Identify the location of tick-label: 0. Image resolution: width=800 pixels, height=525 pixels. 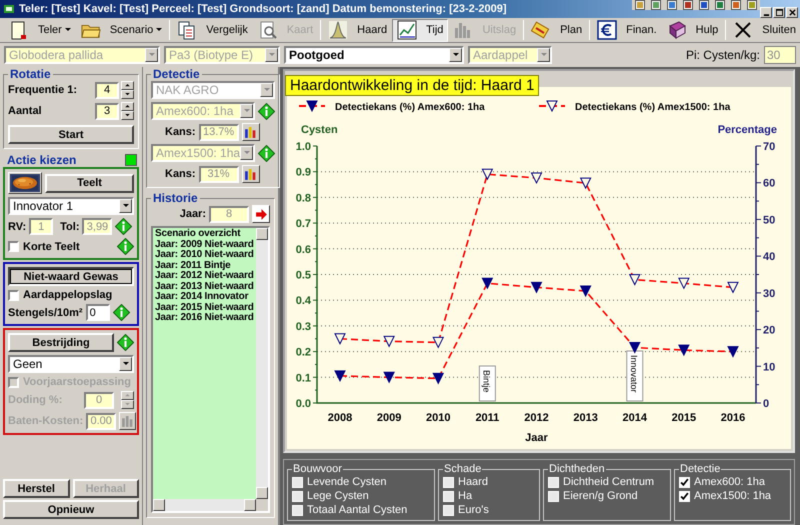
(766, 404).